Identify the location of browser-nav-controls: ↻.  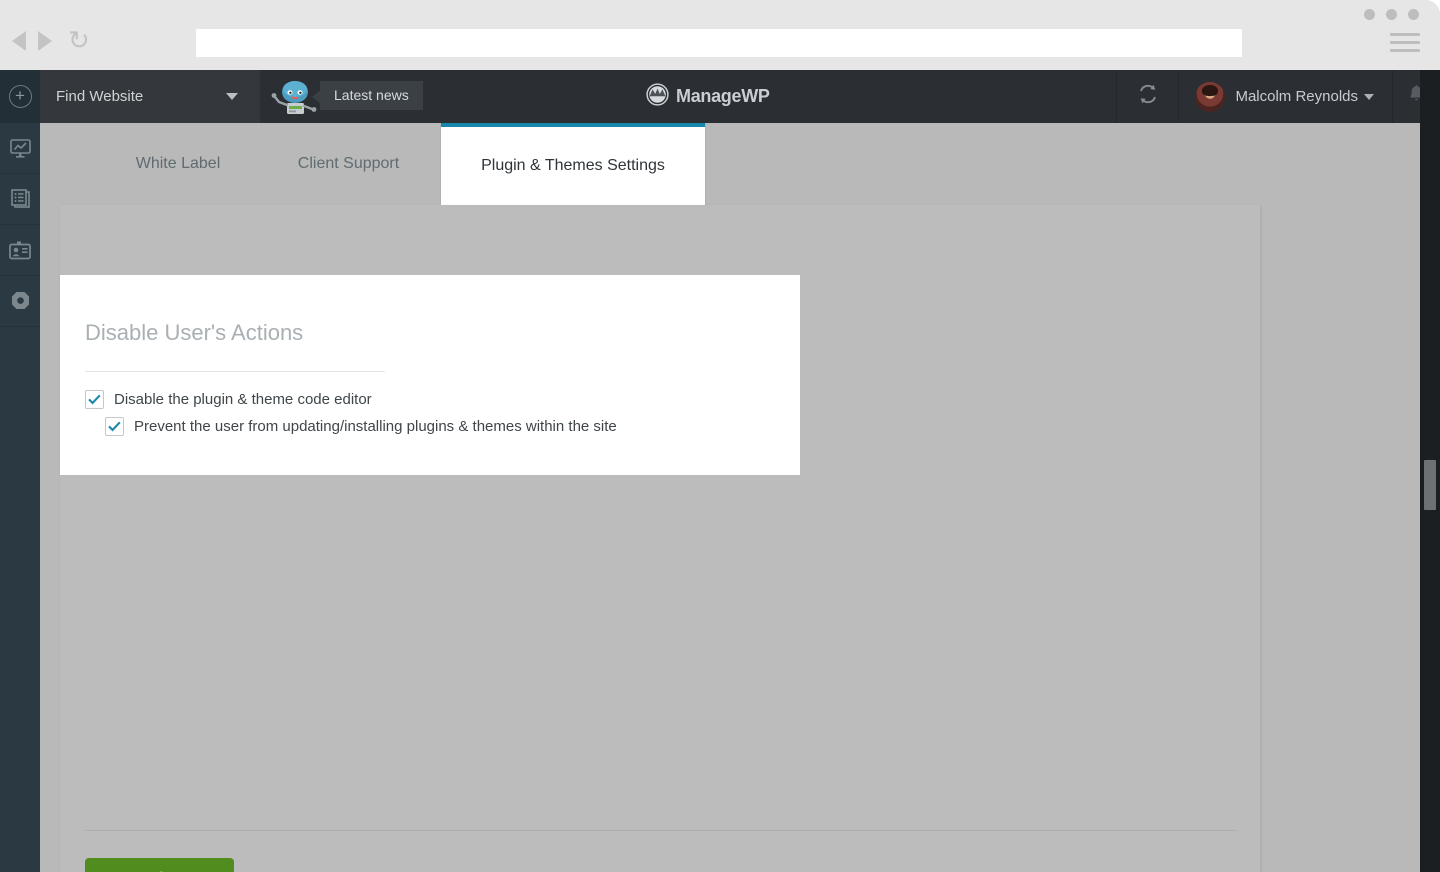
(51, 41).